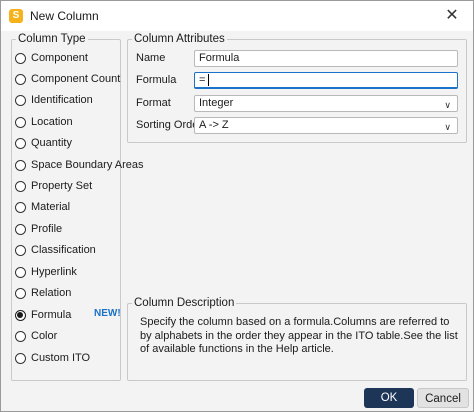  Describe the element at coordinates (216, 103) in the screenshot. I see `format-value: Integer` at that location.